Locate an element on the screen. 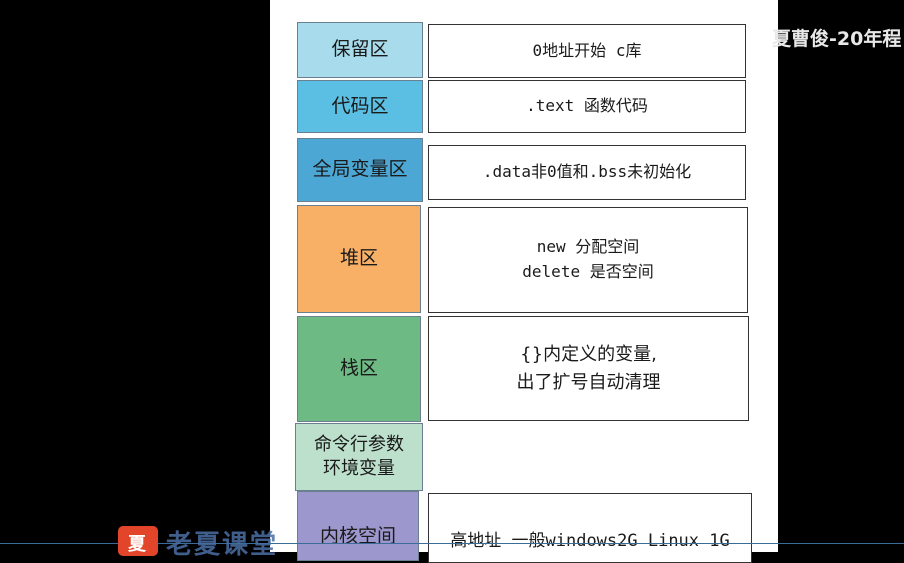 The image size is (904, 563). author-watermark: 夏曹俊-20年程 is located at coordinates (837, 39).